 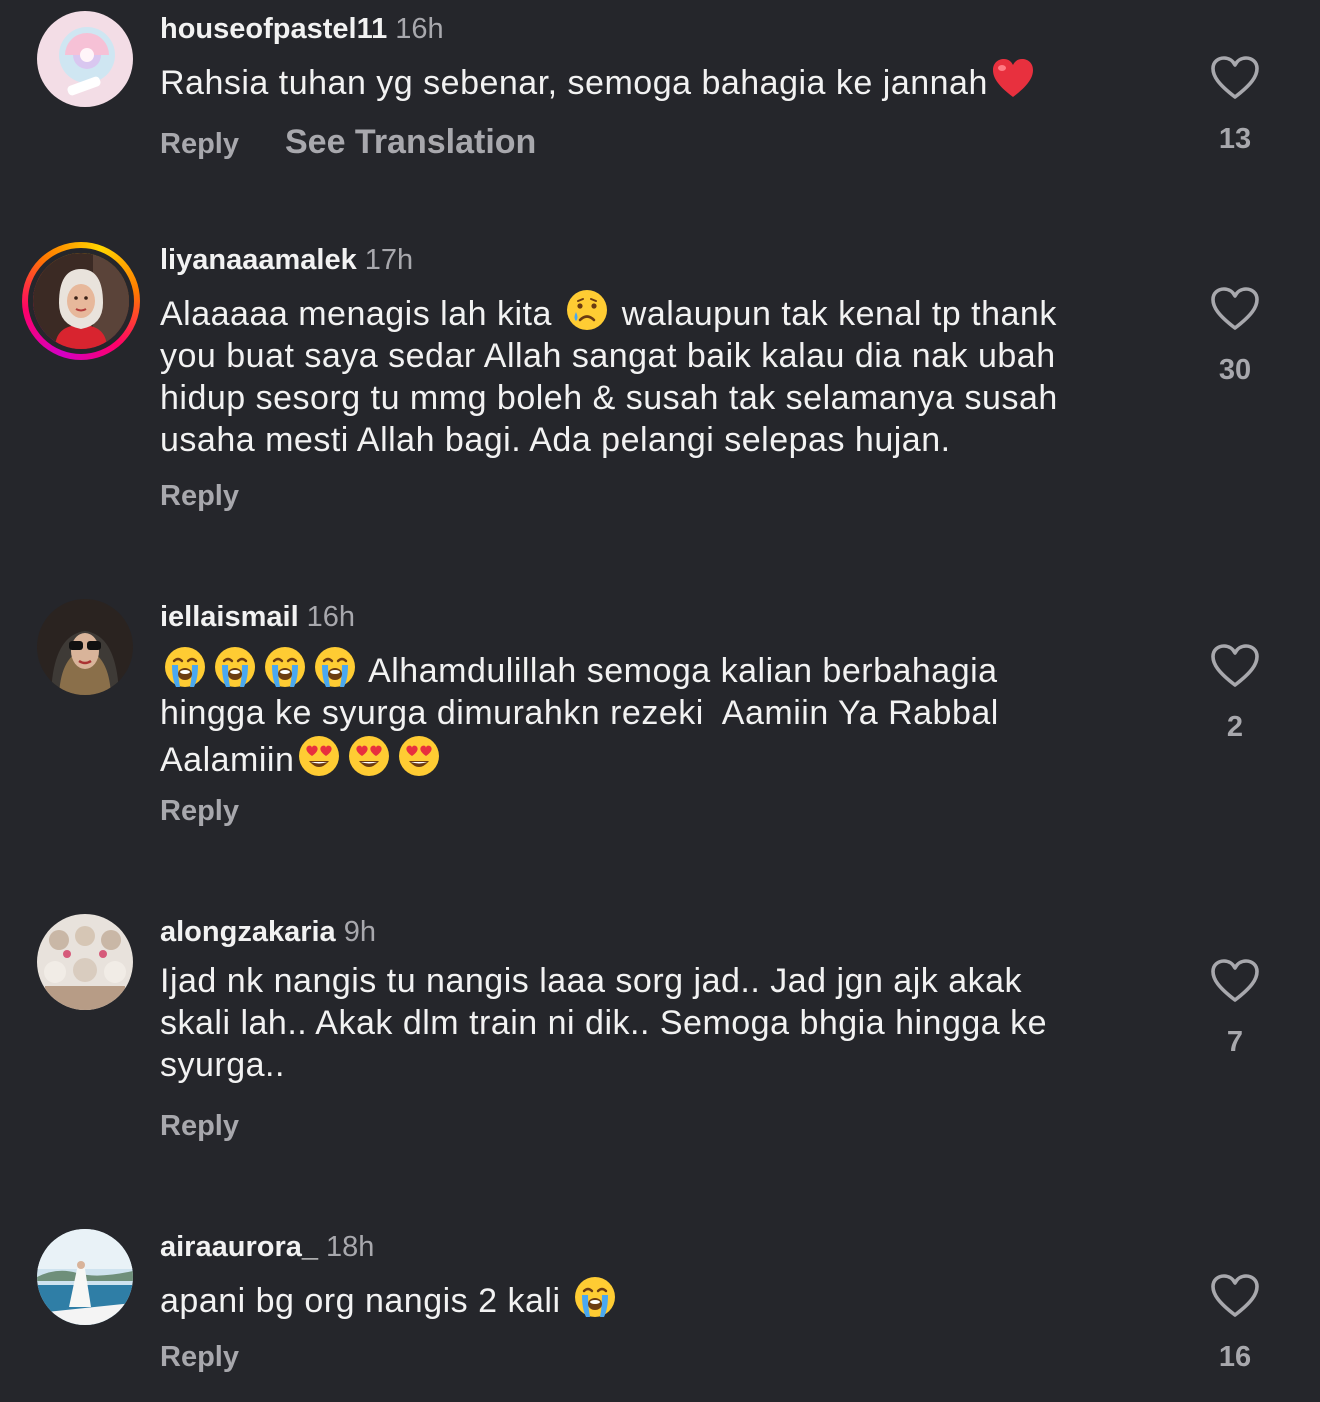 I want to click on like-button: 30, so click(x=1235, y=337).